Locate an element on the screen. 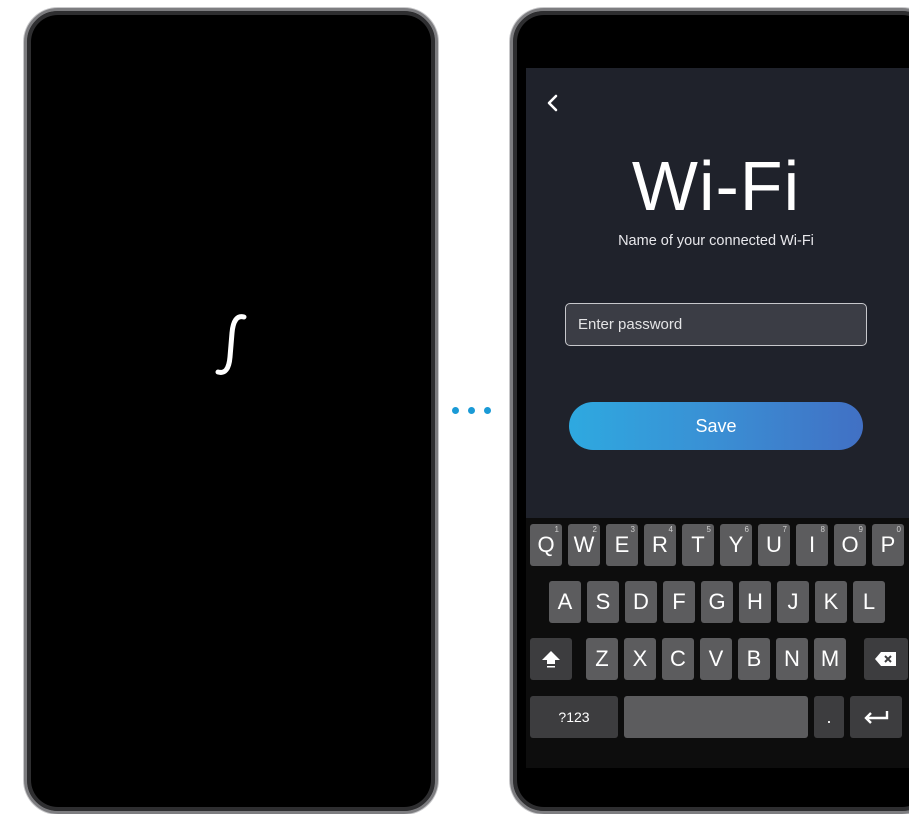 The image size is (909, 814). key-number-hint: 6 is located at coordinates (746, 529).